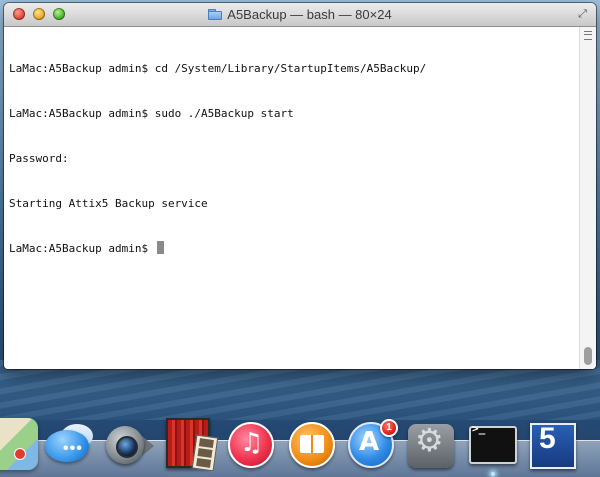  What do you see at coordinates (309, 14) in the screenshot?
I see `window-title: A5Backup — bash — 80×24` at bounding box center [309, 14].